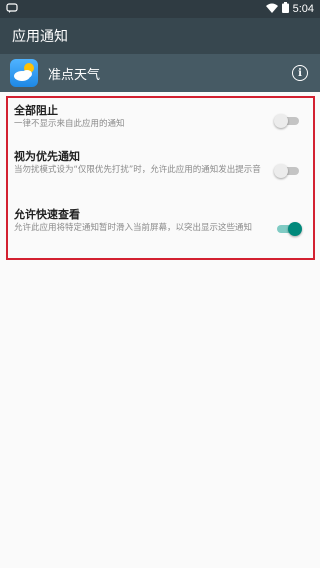 This screenshot has height=568, width=320. Describe the element at coordinates (303, 9) in the screenshot. I see `status-time: 5:04` at that location.